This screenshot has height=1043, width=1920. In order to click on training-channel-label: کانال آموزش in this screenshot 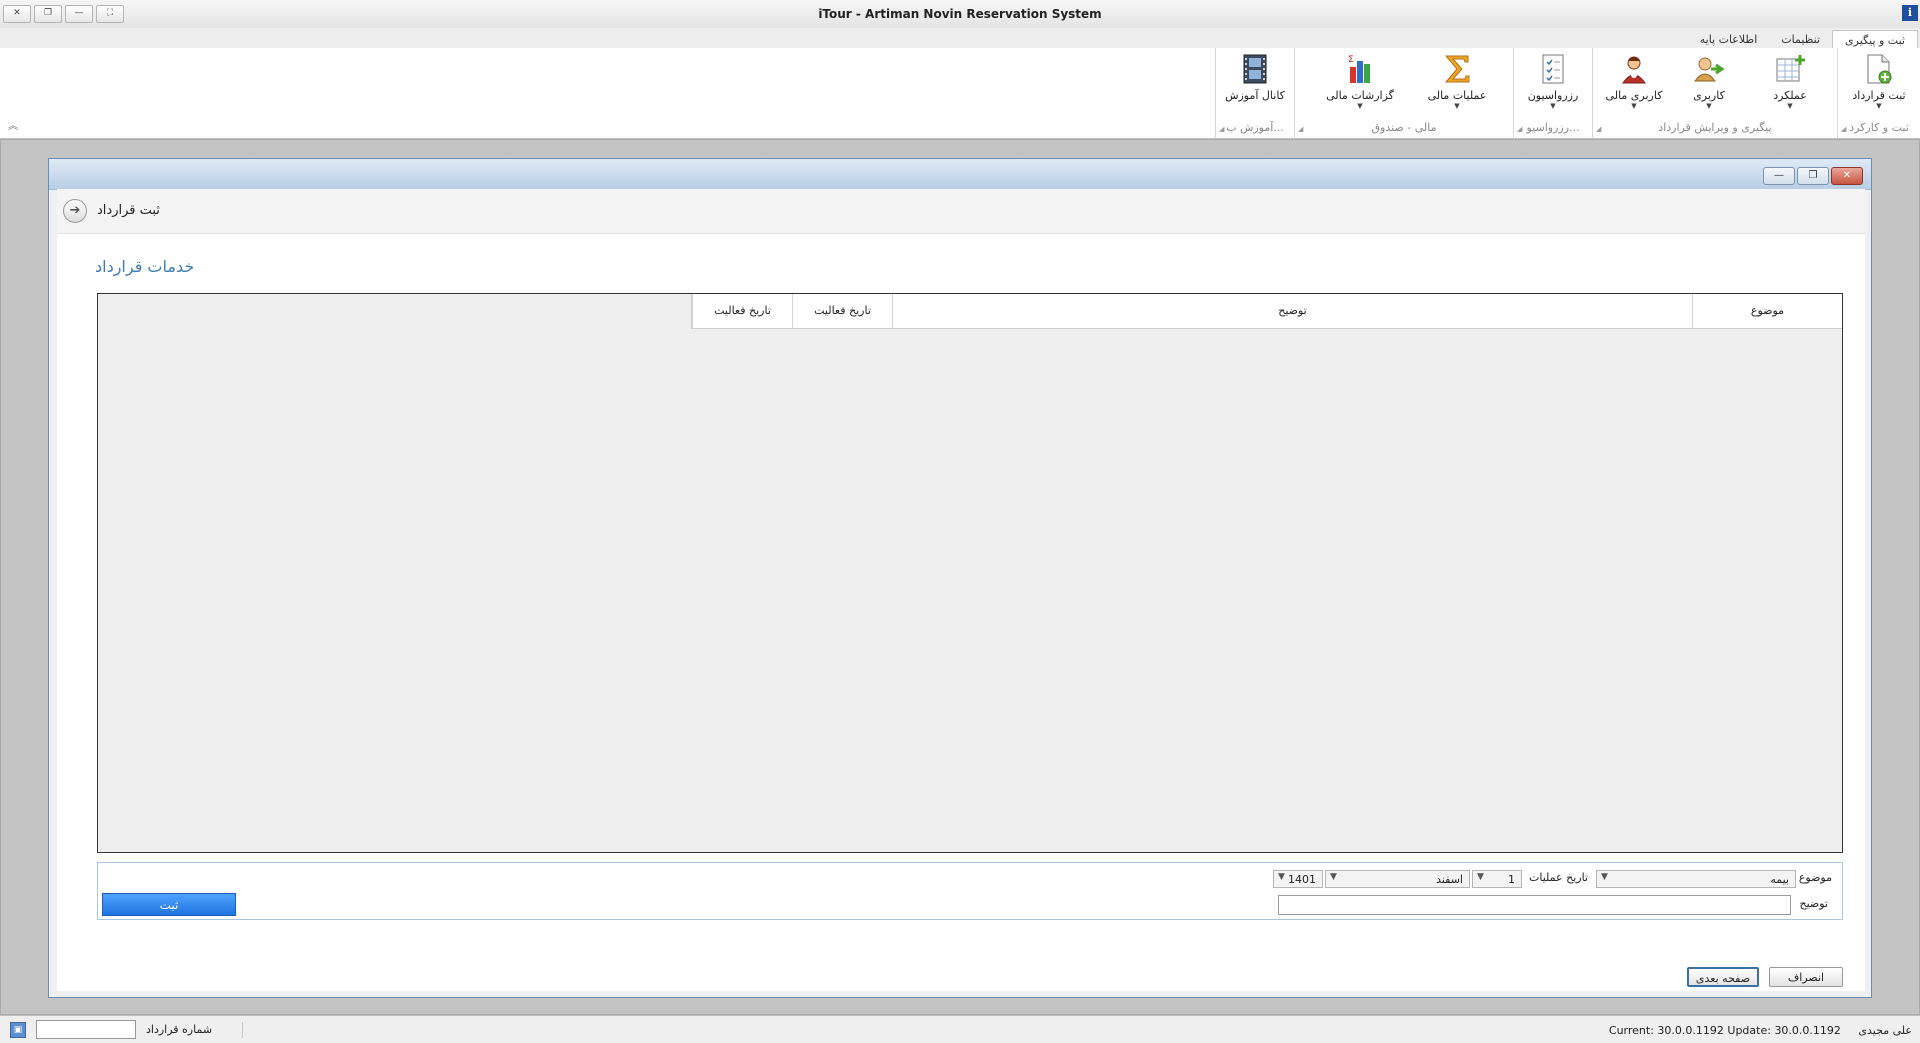, I will do `click(1255, 95)`.